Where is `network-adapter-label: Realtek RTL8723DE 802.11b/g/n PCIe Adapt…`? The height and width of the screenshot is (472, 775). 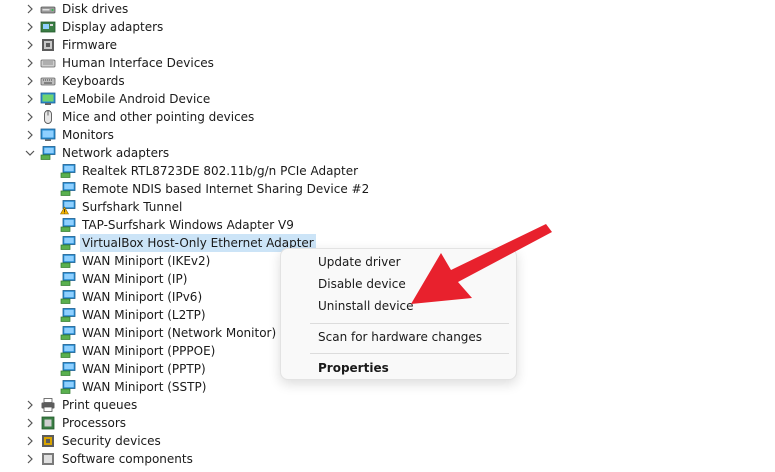
network-adapter-label: Realtek RTL8723DE 802.11b/g/n PCIe Adapt… is located at coordinates (220, 171).